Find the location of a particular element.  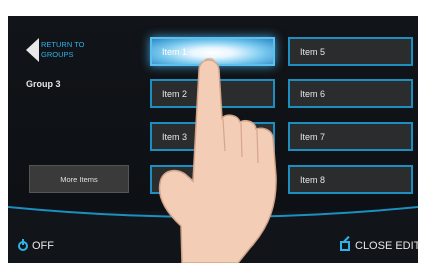

triangle-left-icon is located at coordinates (32, 50).